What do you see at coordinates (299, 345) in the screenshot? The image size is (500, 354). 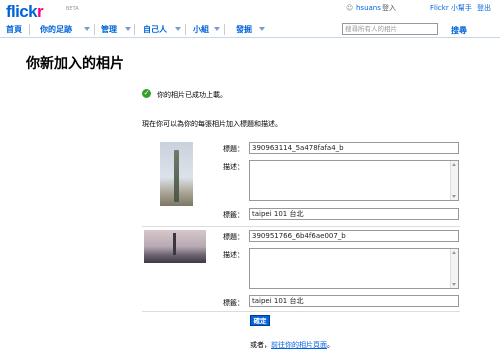 I see `go-photostream-link: 前往你的相片頁面` at bounding box center [299, 345].